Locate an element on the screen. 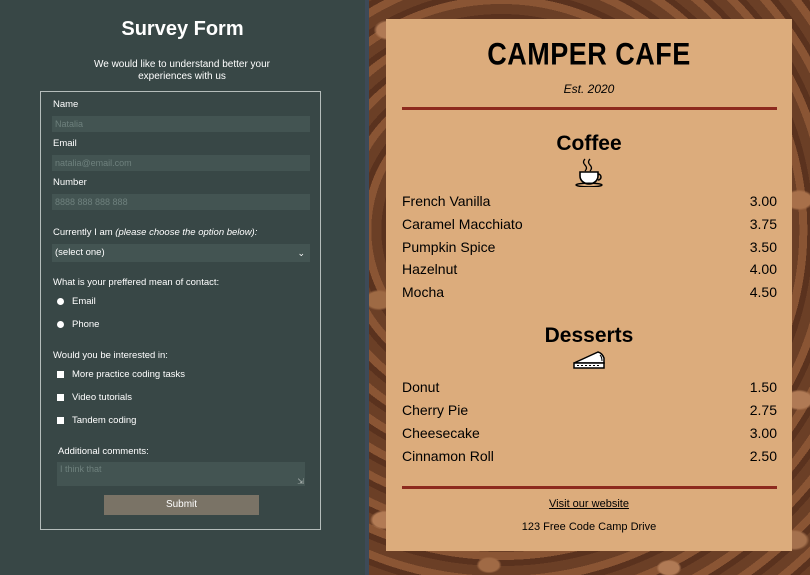  coffee-item: Mocha 4.50 is located at coordinates (589, 292).